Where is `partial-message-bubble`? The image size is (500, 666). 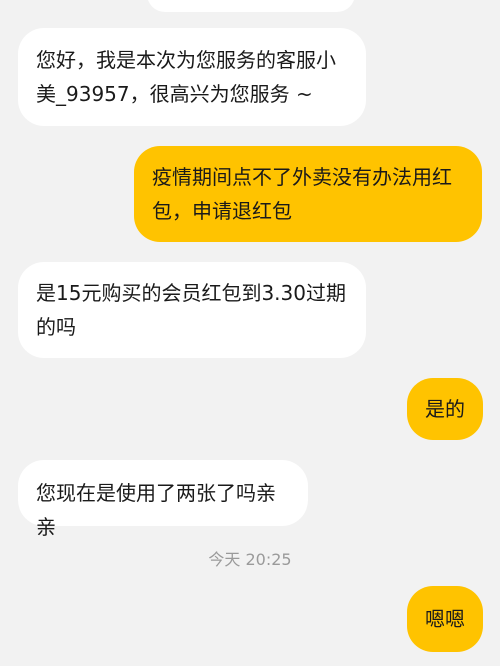
partial-message-bubble is located at coordinates (251, 6).